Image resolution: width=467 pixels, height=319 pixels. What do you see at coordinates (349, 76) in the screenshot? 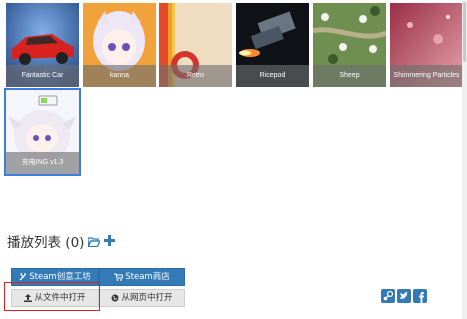
I see `tile-label: Sheep` at bounding box center [349, 76].